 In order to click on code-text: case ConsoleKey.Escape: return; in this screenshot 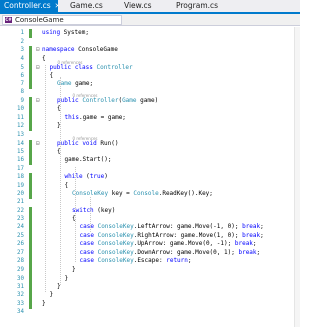, I will do `click(135, 260)`.